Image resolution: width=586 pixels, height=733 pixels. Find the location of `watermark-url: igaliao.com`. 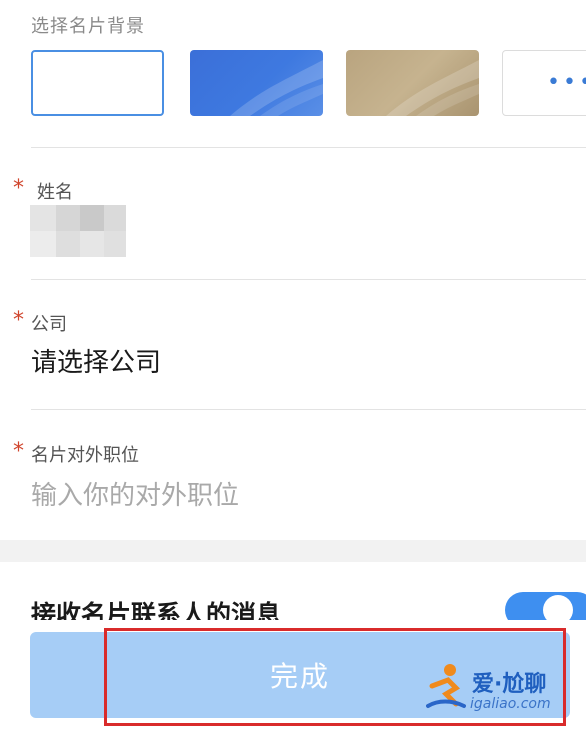

watermark-url: igaliao.com is located at coordinates (510, 704).